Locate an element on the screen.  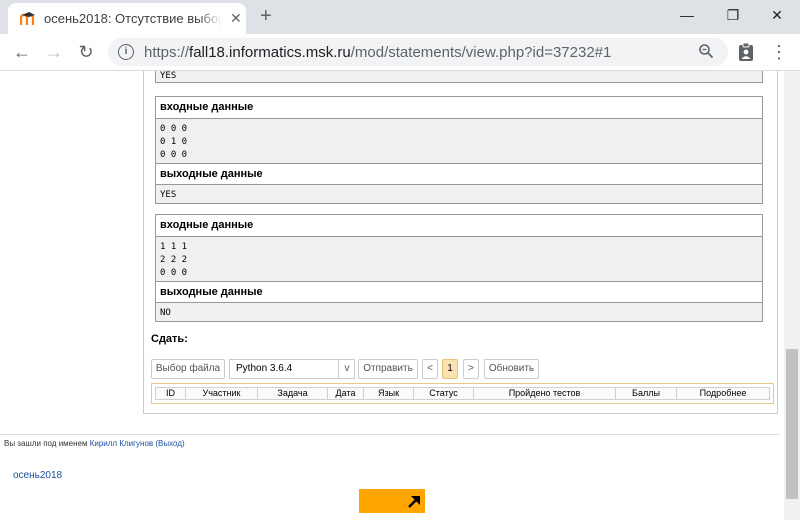
minimize-icon: — is located at coordinates (687, 15).